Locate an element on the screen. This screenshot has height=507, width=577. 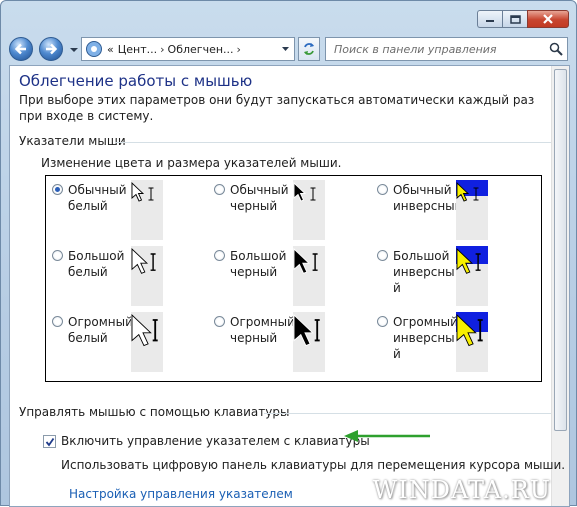
pointer-option-normal-white: Обычный белый is located at coordinates (92, 198).